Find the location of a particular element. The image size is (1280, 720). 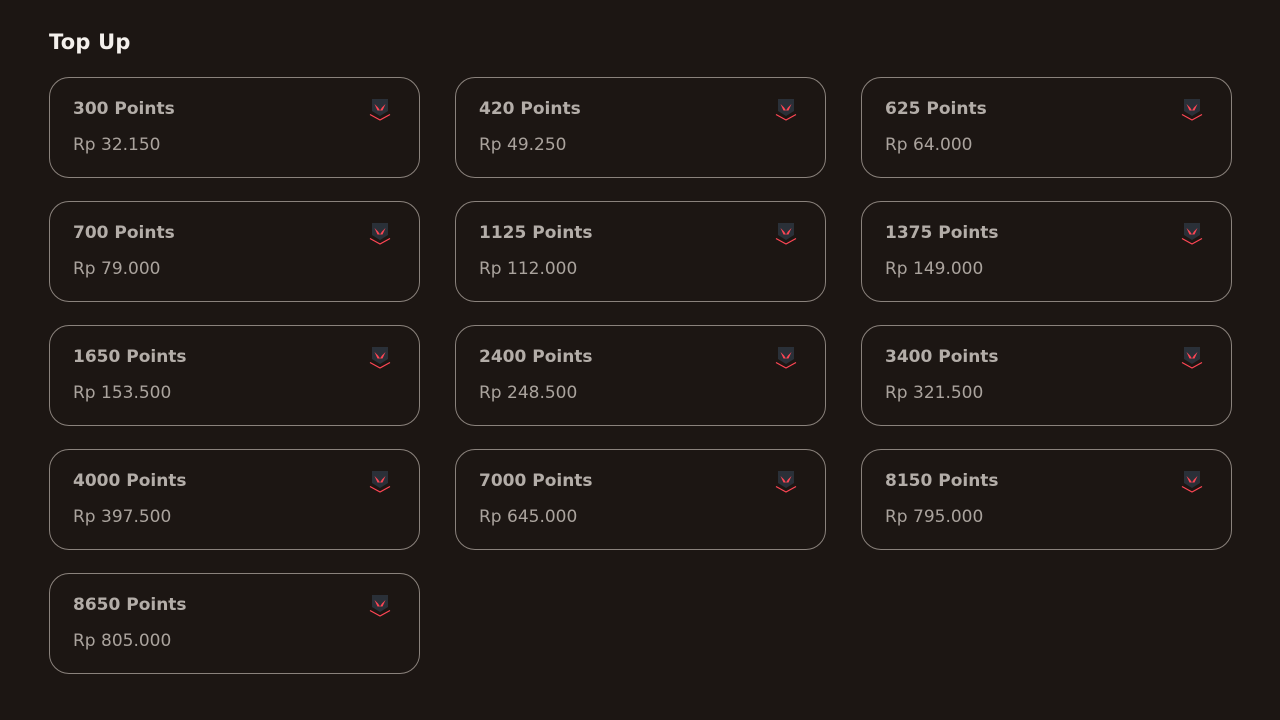

page-title: Top Up is located at coordinates (90, 42).